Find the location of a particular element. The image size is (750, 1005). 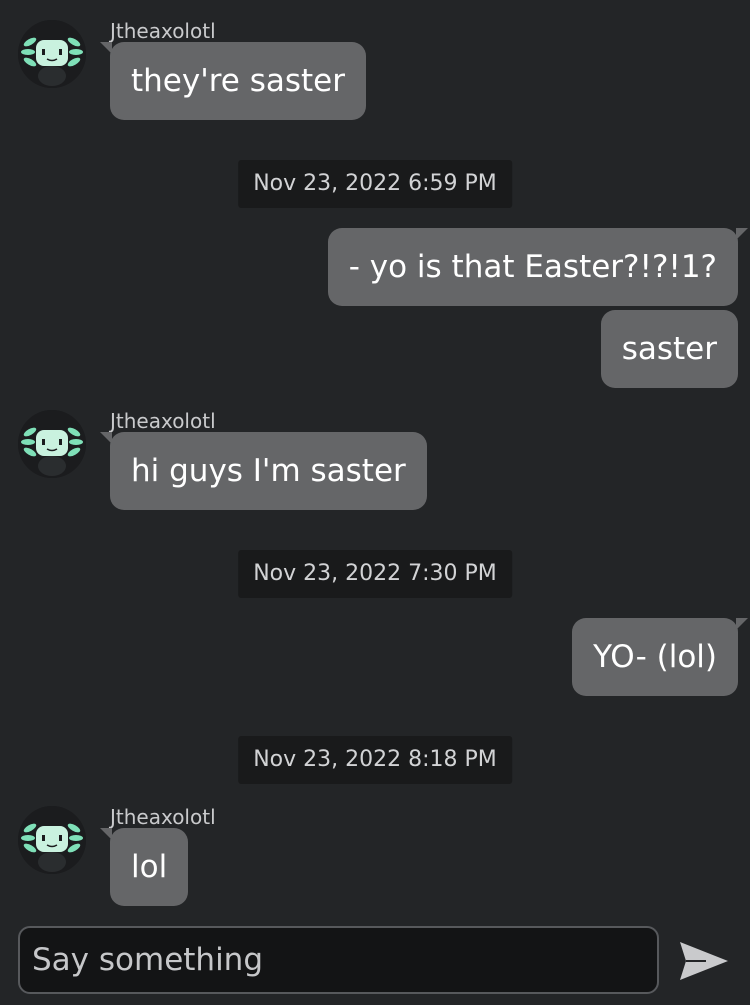

message-input is located at coordinates (338, 960).